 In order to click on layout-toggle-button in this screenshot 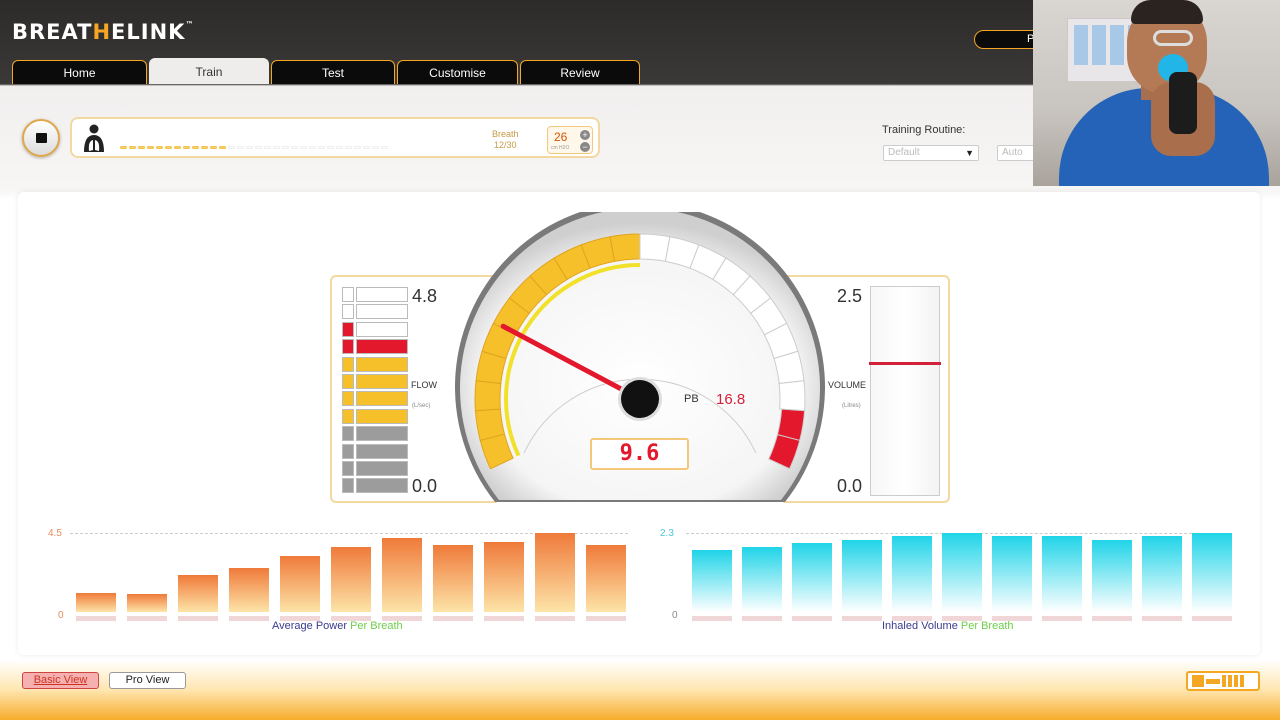, I will do `click(1223, 681)`.